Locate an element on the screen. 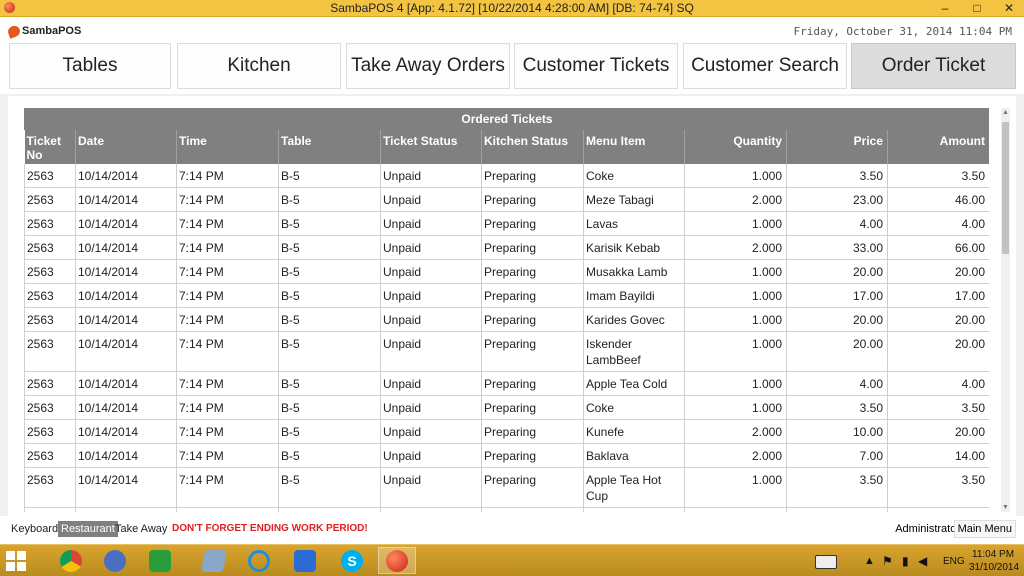 This screenshot has width=1024, height=576. table-cell: B-3 is located at coordinates (329, 509).